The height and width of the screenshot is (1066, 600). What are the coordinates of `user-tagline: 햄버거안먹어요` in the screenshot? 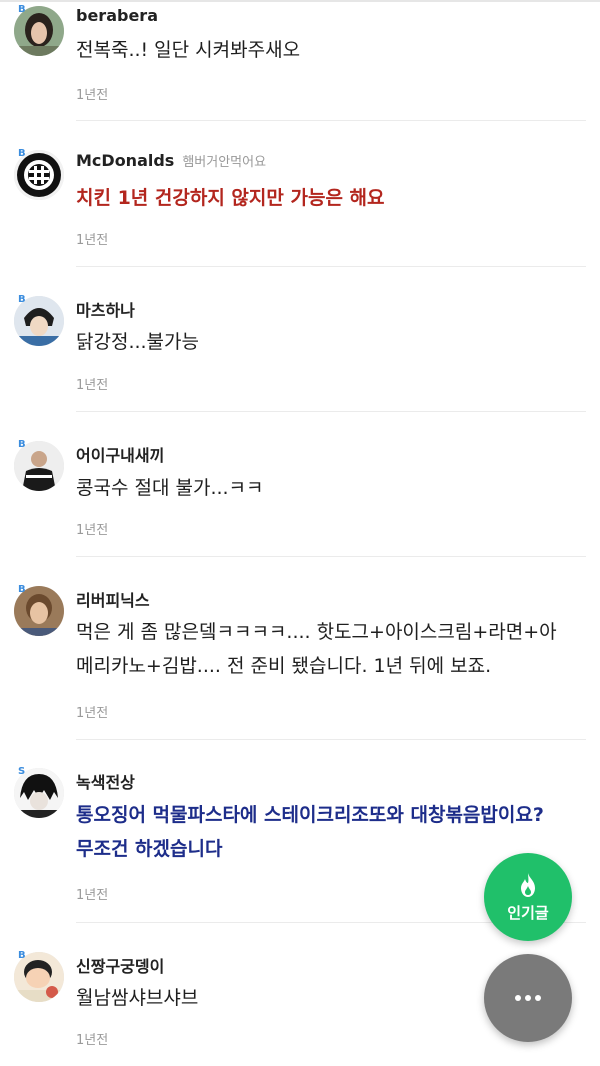 It's located at (224, 162).